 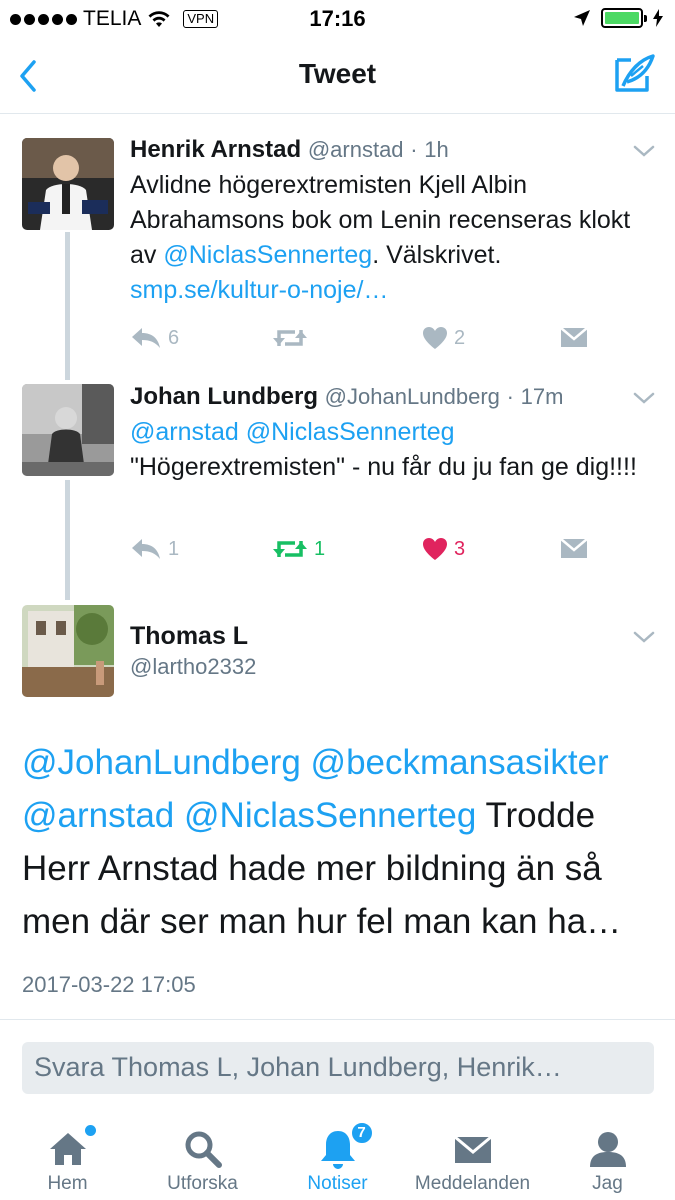 I want to click on search-icon, so click(x=203, y=1149).